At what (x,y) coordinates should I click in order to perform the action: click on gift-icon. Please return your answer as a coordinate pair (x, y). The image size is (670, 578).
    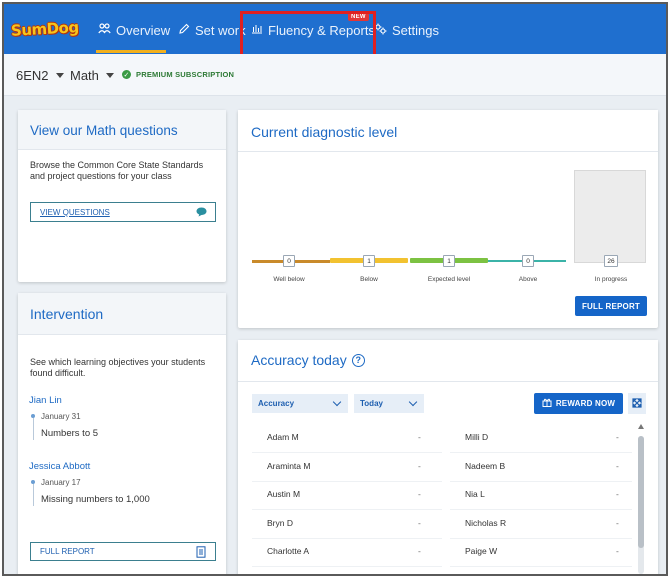
    Looking at the image, I should click on (547, 403).